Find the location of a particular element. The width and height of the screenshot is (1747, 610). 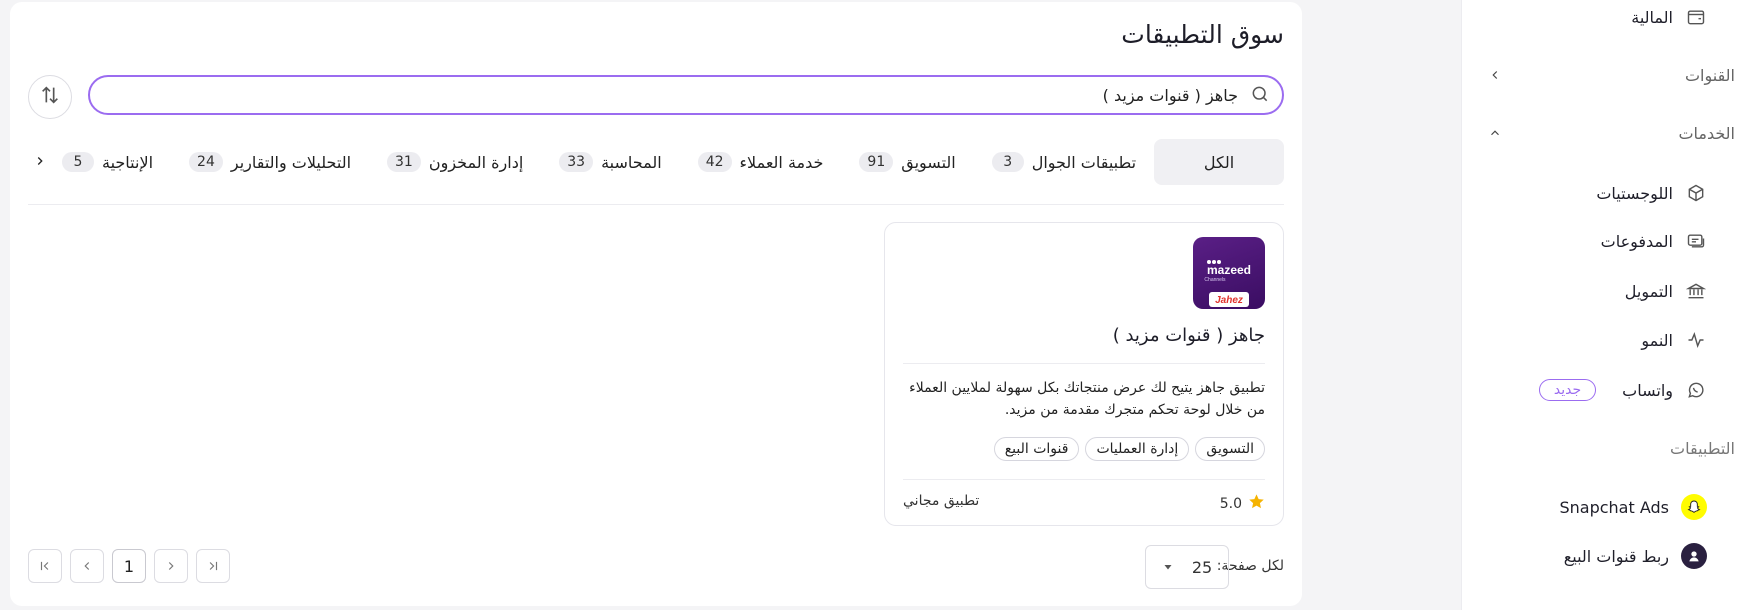

tab-inventory: إدارة المخزون 31 is located at coordinates (455, 162).